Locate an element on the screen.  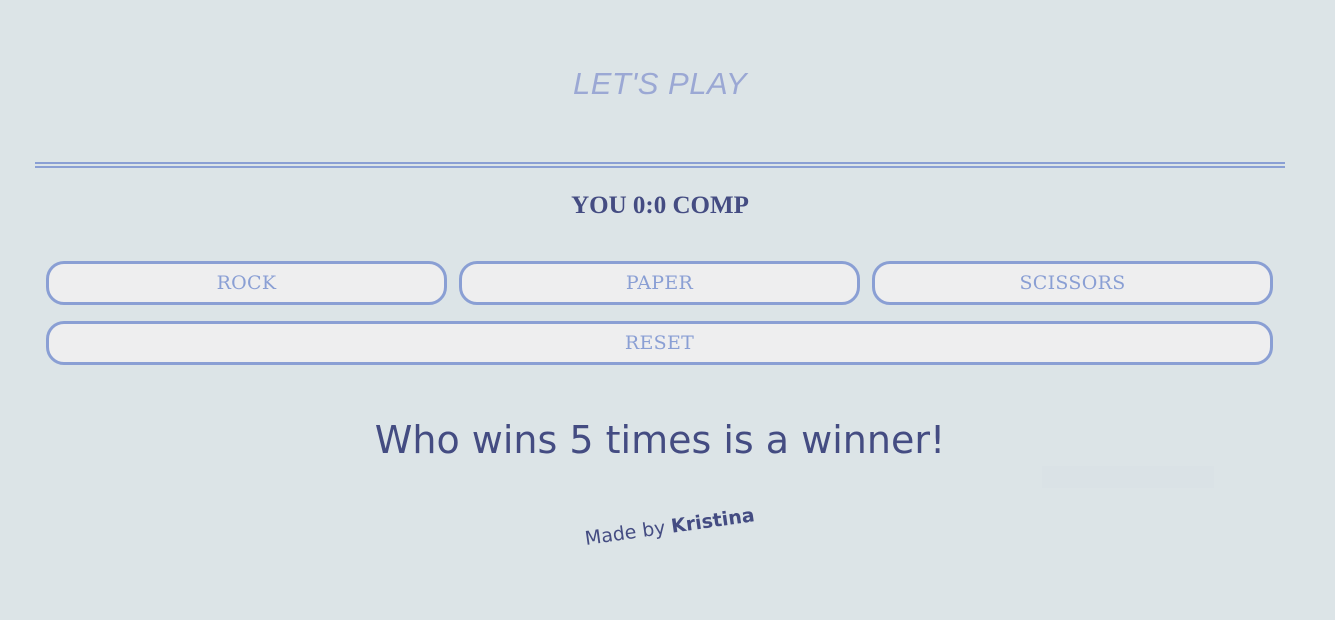
reset-button: RESET is located at coordinates (659, 343).